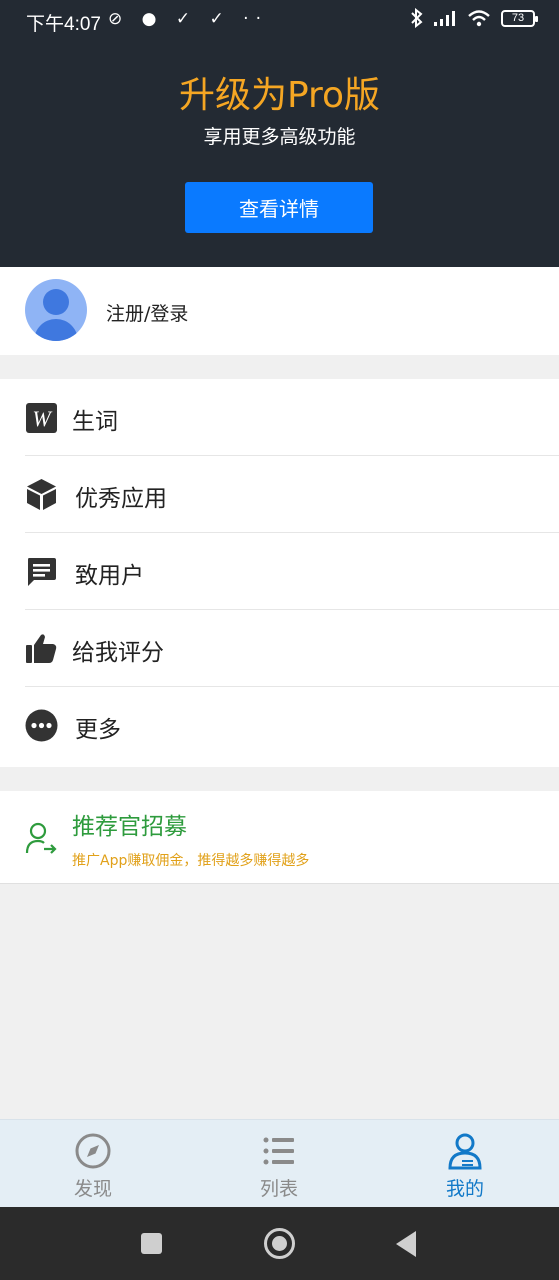  I want to click on status-bar: 下午4:07 ⊘ ● ✓ ✓ ·· 73, so click(279, 21).